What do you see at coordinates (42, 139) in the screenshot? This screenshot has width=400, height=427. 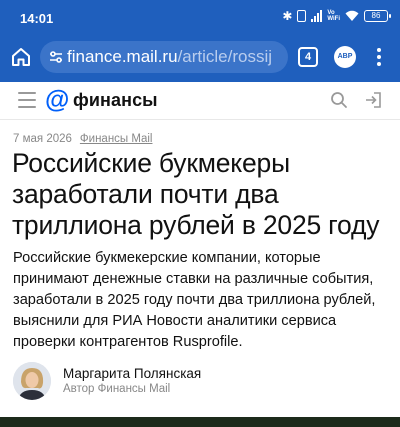 I see `article-date: 7 мая 2026` at bounding box center [42, 139].